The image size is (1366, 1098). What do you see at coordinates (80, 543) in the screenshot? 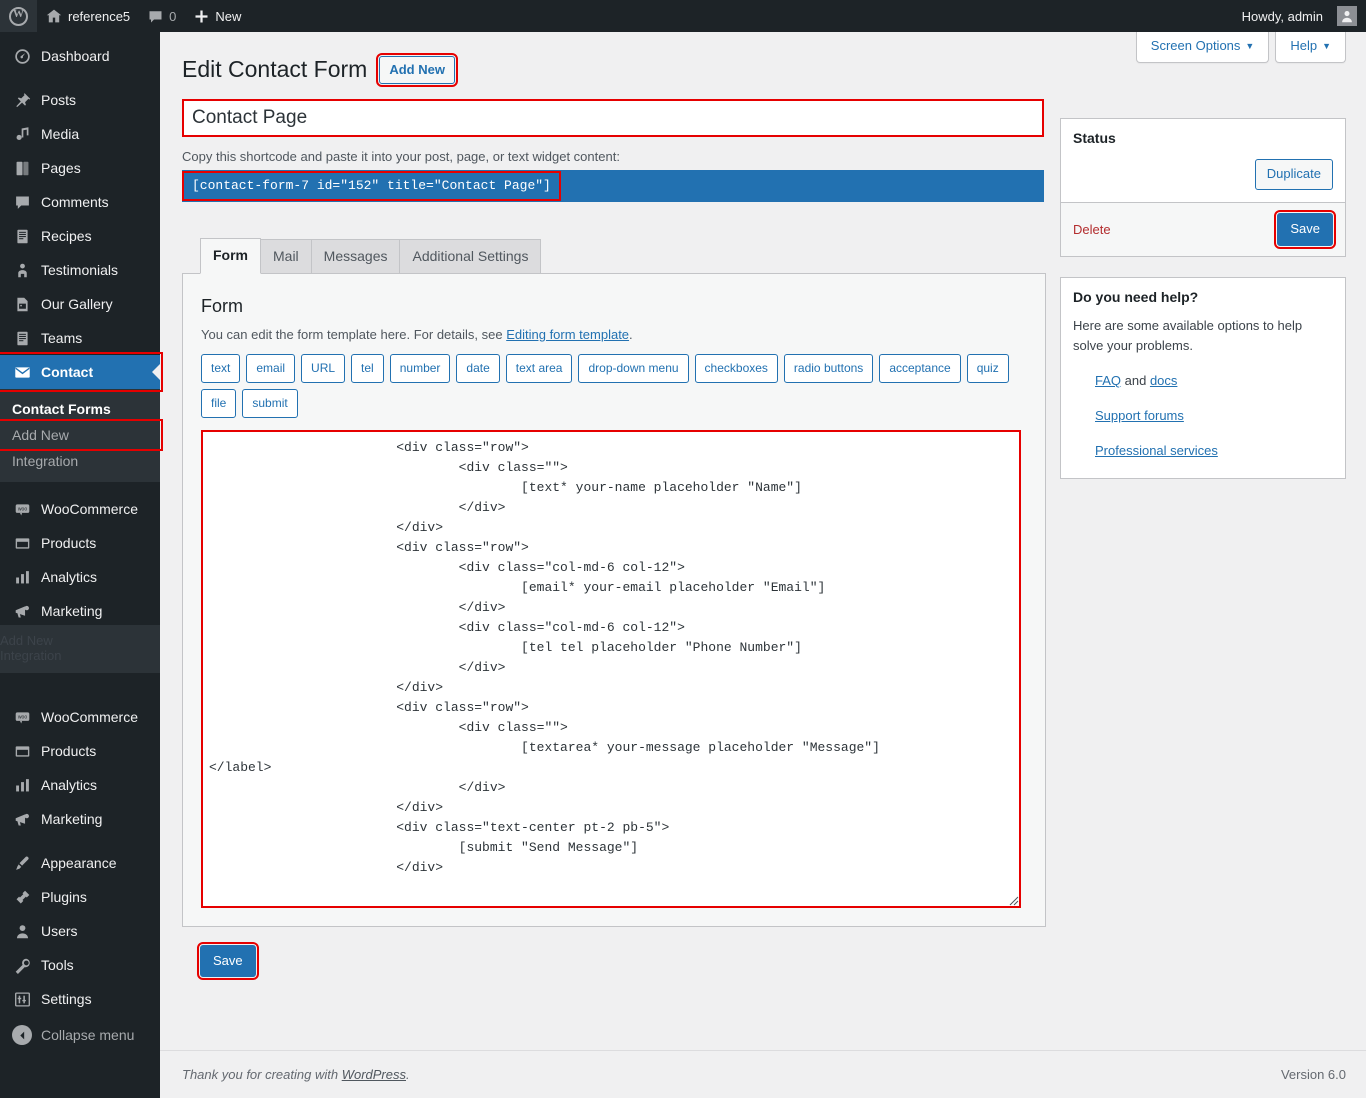
I see `sidebar-item-products: Products` at bounding box center [80, 543].